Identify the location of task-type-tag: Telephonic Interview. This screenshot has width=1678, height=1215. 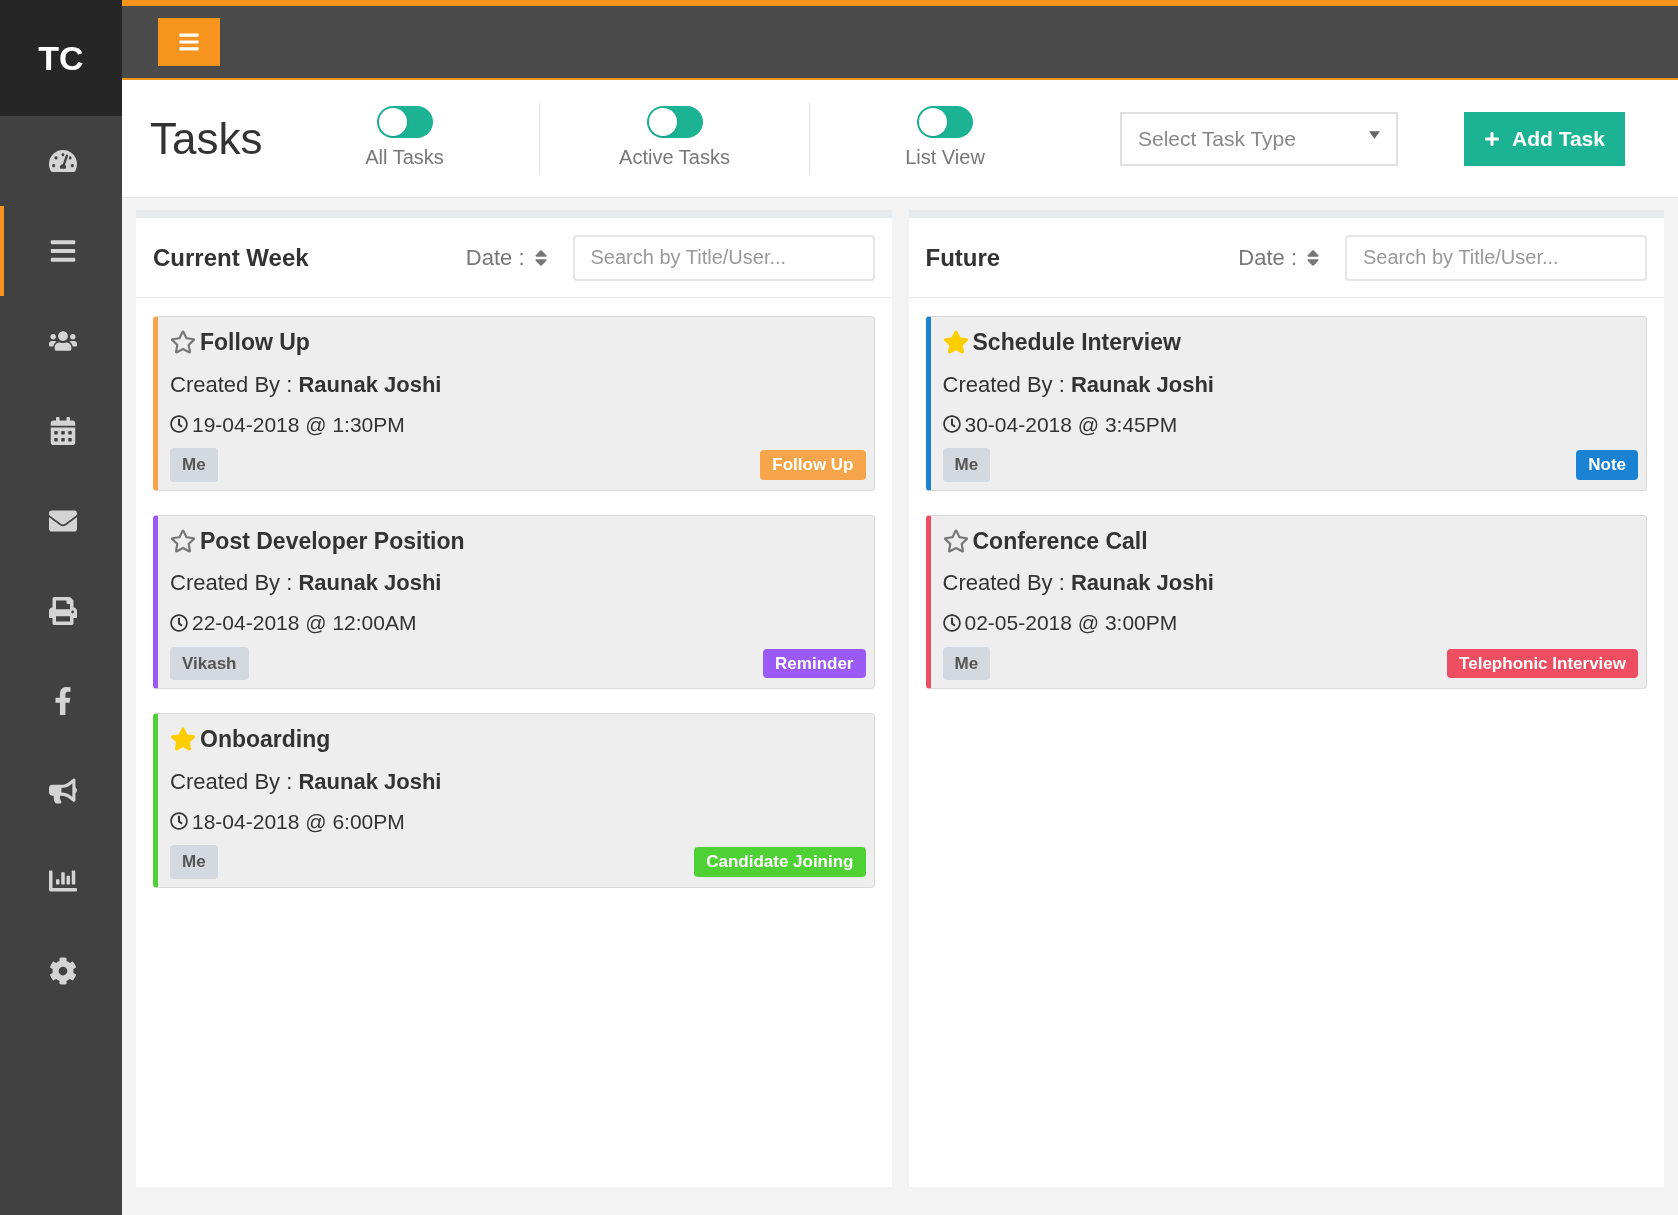
(1542, 663).